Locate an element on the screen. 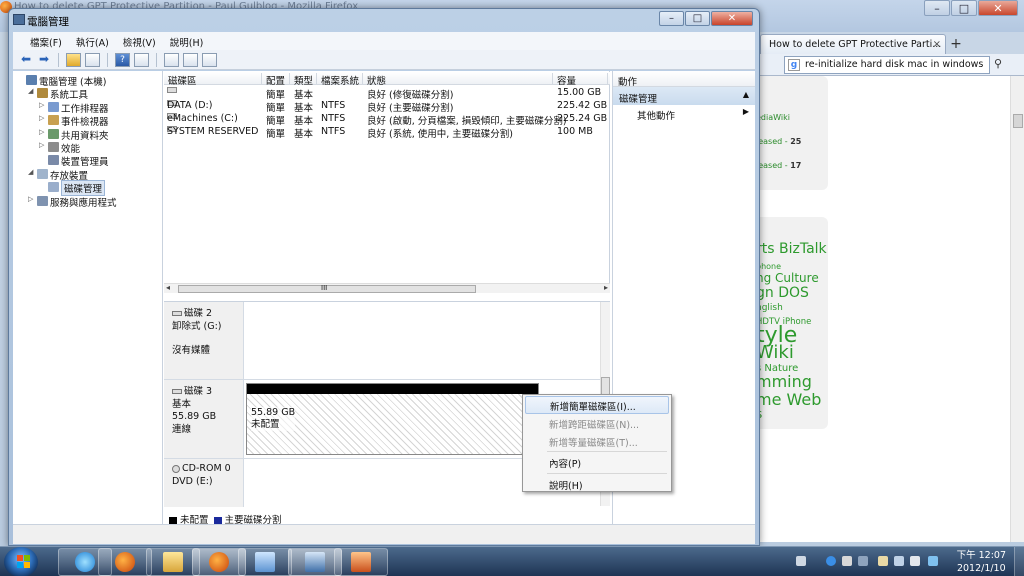 This screenshot has width=1024, height=576. scroll-thumb: III is located at coordinates (327, 288).